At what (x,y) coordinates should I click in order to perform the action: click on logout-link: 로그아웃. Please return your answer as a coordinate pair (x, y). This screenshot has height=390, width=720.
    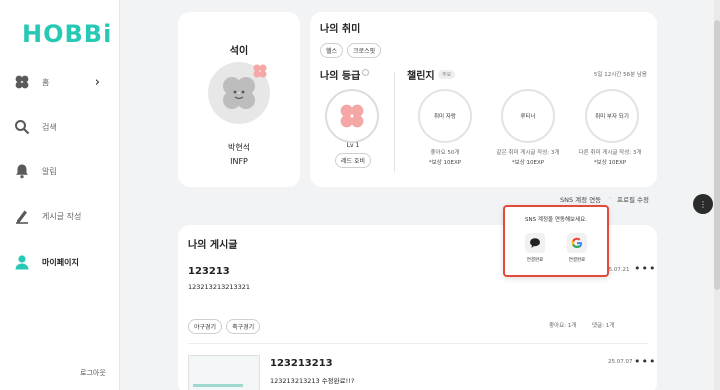
    Looking at the image, I should click on (93, 373).